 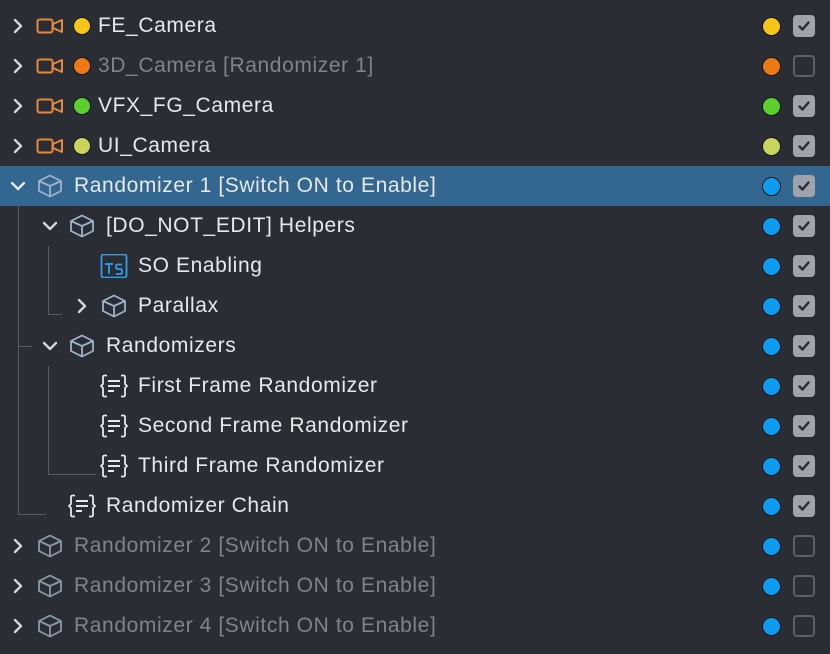 I want to click on tree-row-label: [DO_NOT_EDIT] Helpers, so click(x=231, y=225).